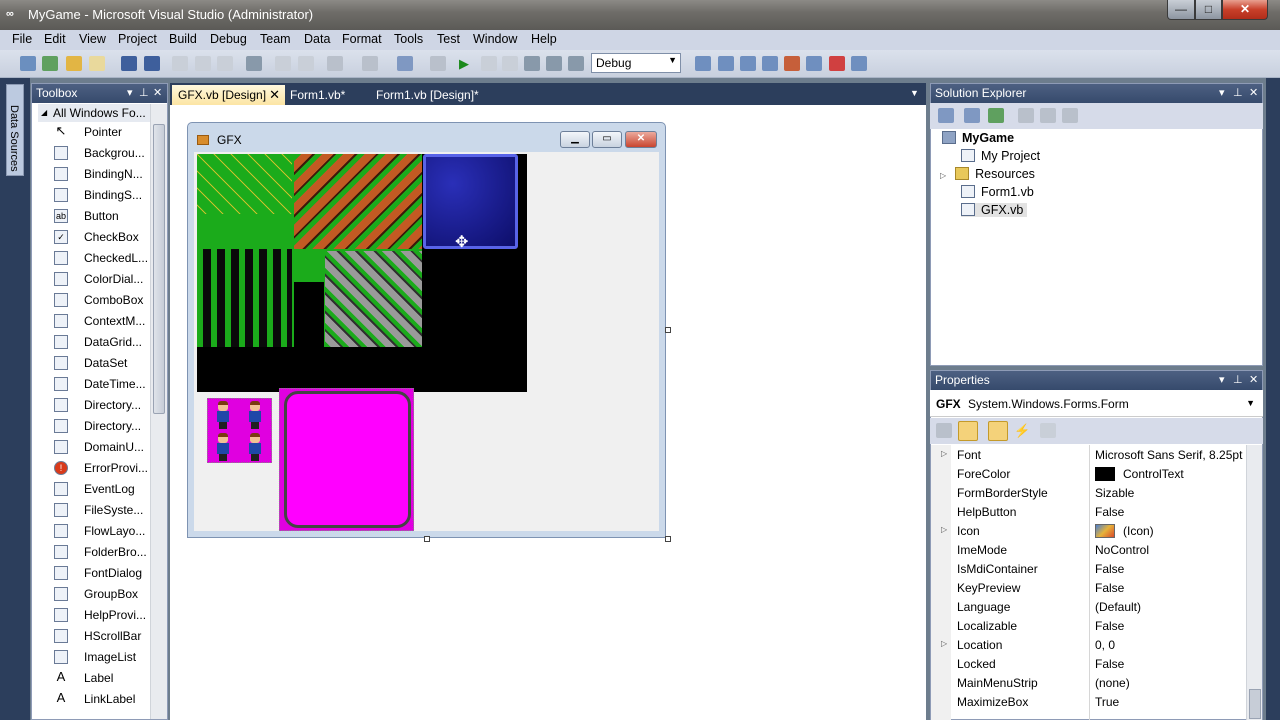 The width and height of the screenshot is (1280, 720). I want to click on tab-form1-design: Form1.vb [Design]*, so click(427, 95).